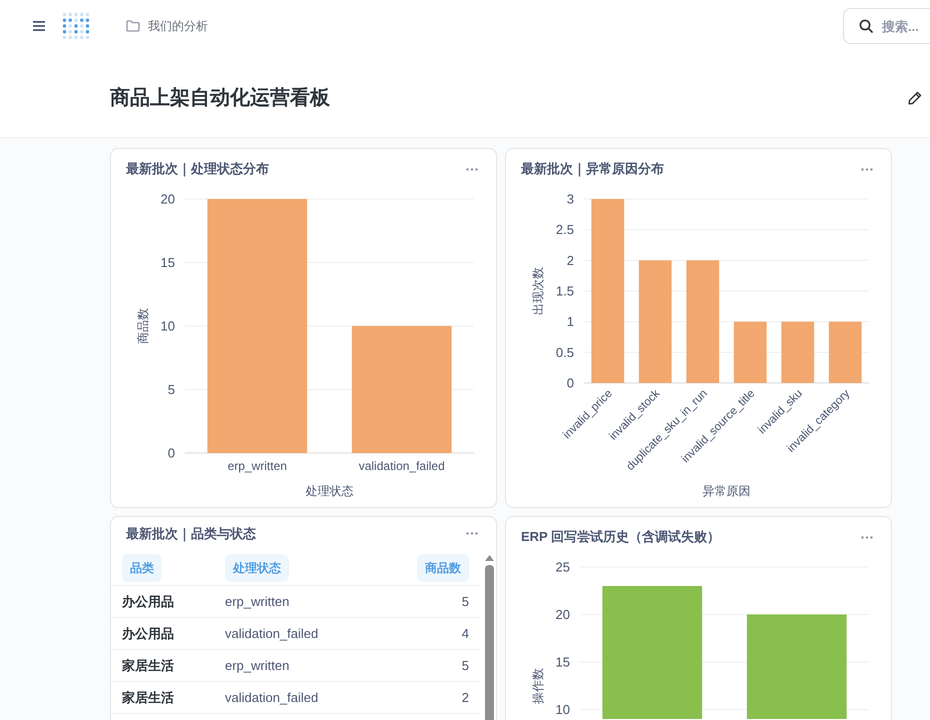 The image size is (930, 720). I want to click on y-axis-title: 操作数, so click(538, 686).